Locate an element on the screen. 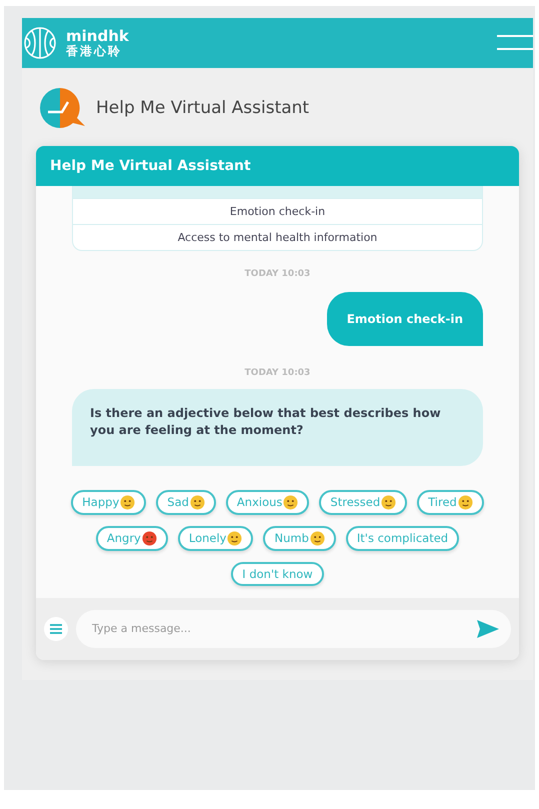  quick-reply-chip: Angry is located at coordinates (132, 538).